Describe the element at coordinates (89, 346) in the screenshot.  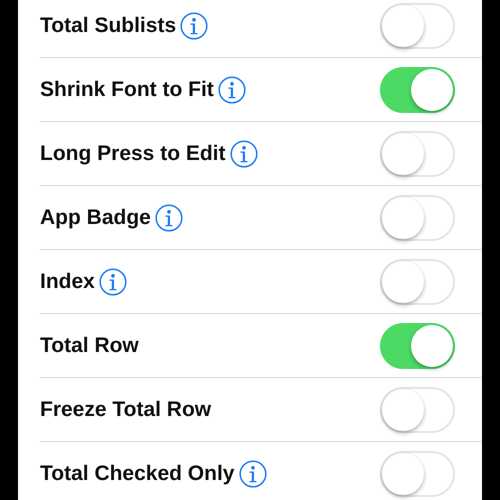
I see `setting-label: Total Row` at that location.